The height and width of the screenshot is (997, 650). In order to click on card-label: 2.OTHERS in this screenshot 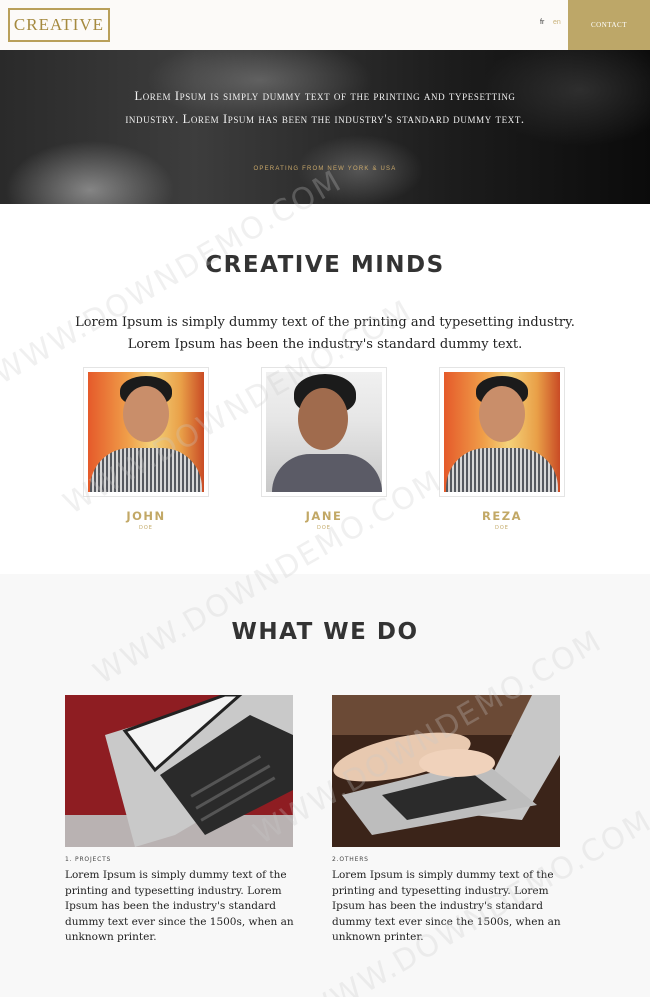, I will do `click(350, 859)`.